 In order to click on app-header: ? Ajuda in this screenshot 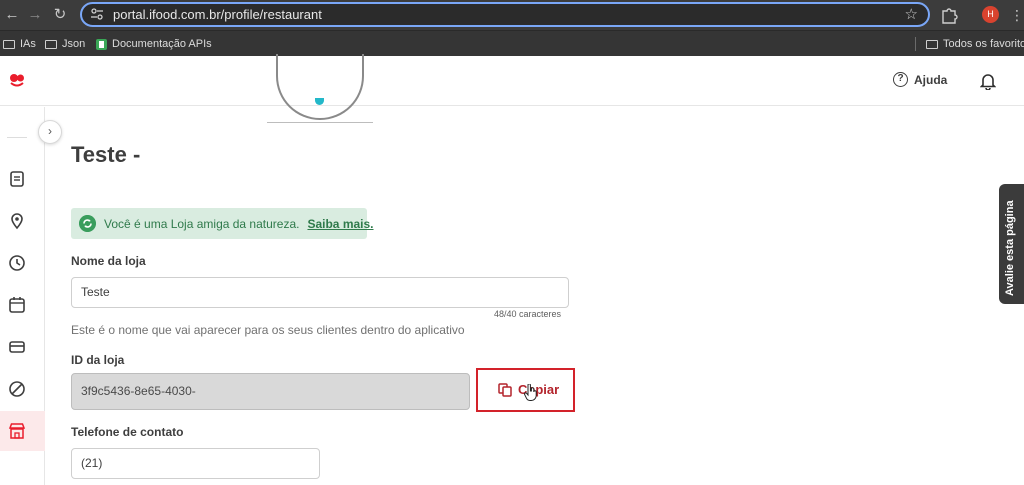, I will do `click(512, 81)`.